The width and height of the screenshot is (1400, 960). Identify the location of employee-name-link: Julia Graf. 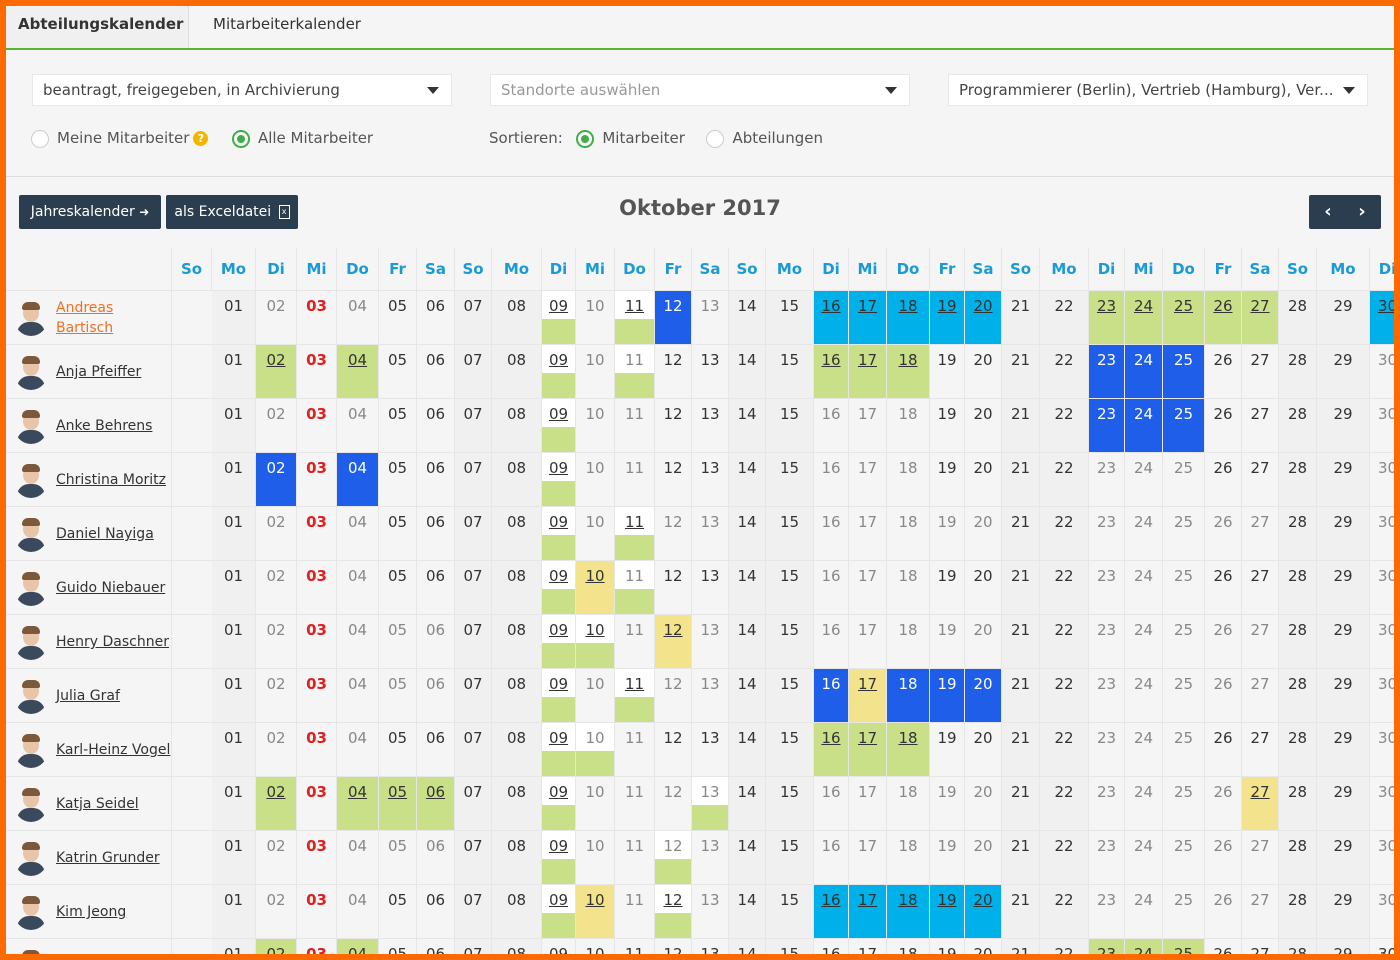
(114, 696).